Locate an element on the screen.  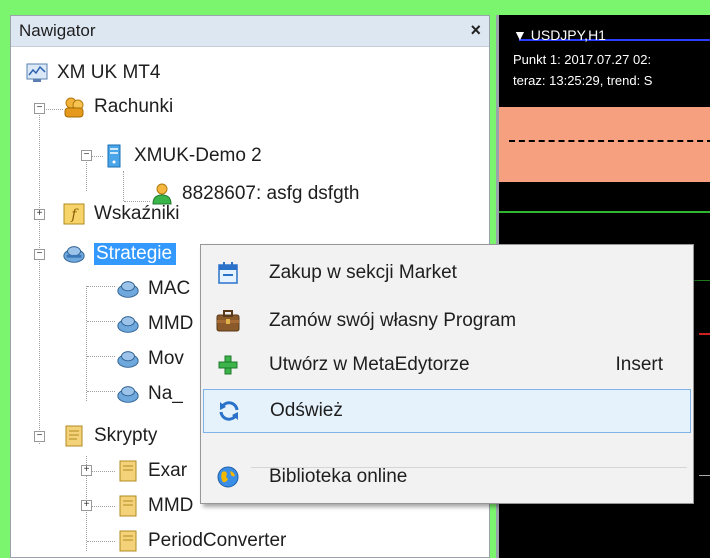
tree-item-strategy: Mov is located at coordinates (150, 359).